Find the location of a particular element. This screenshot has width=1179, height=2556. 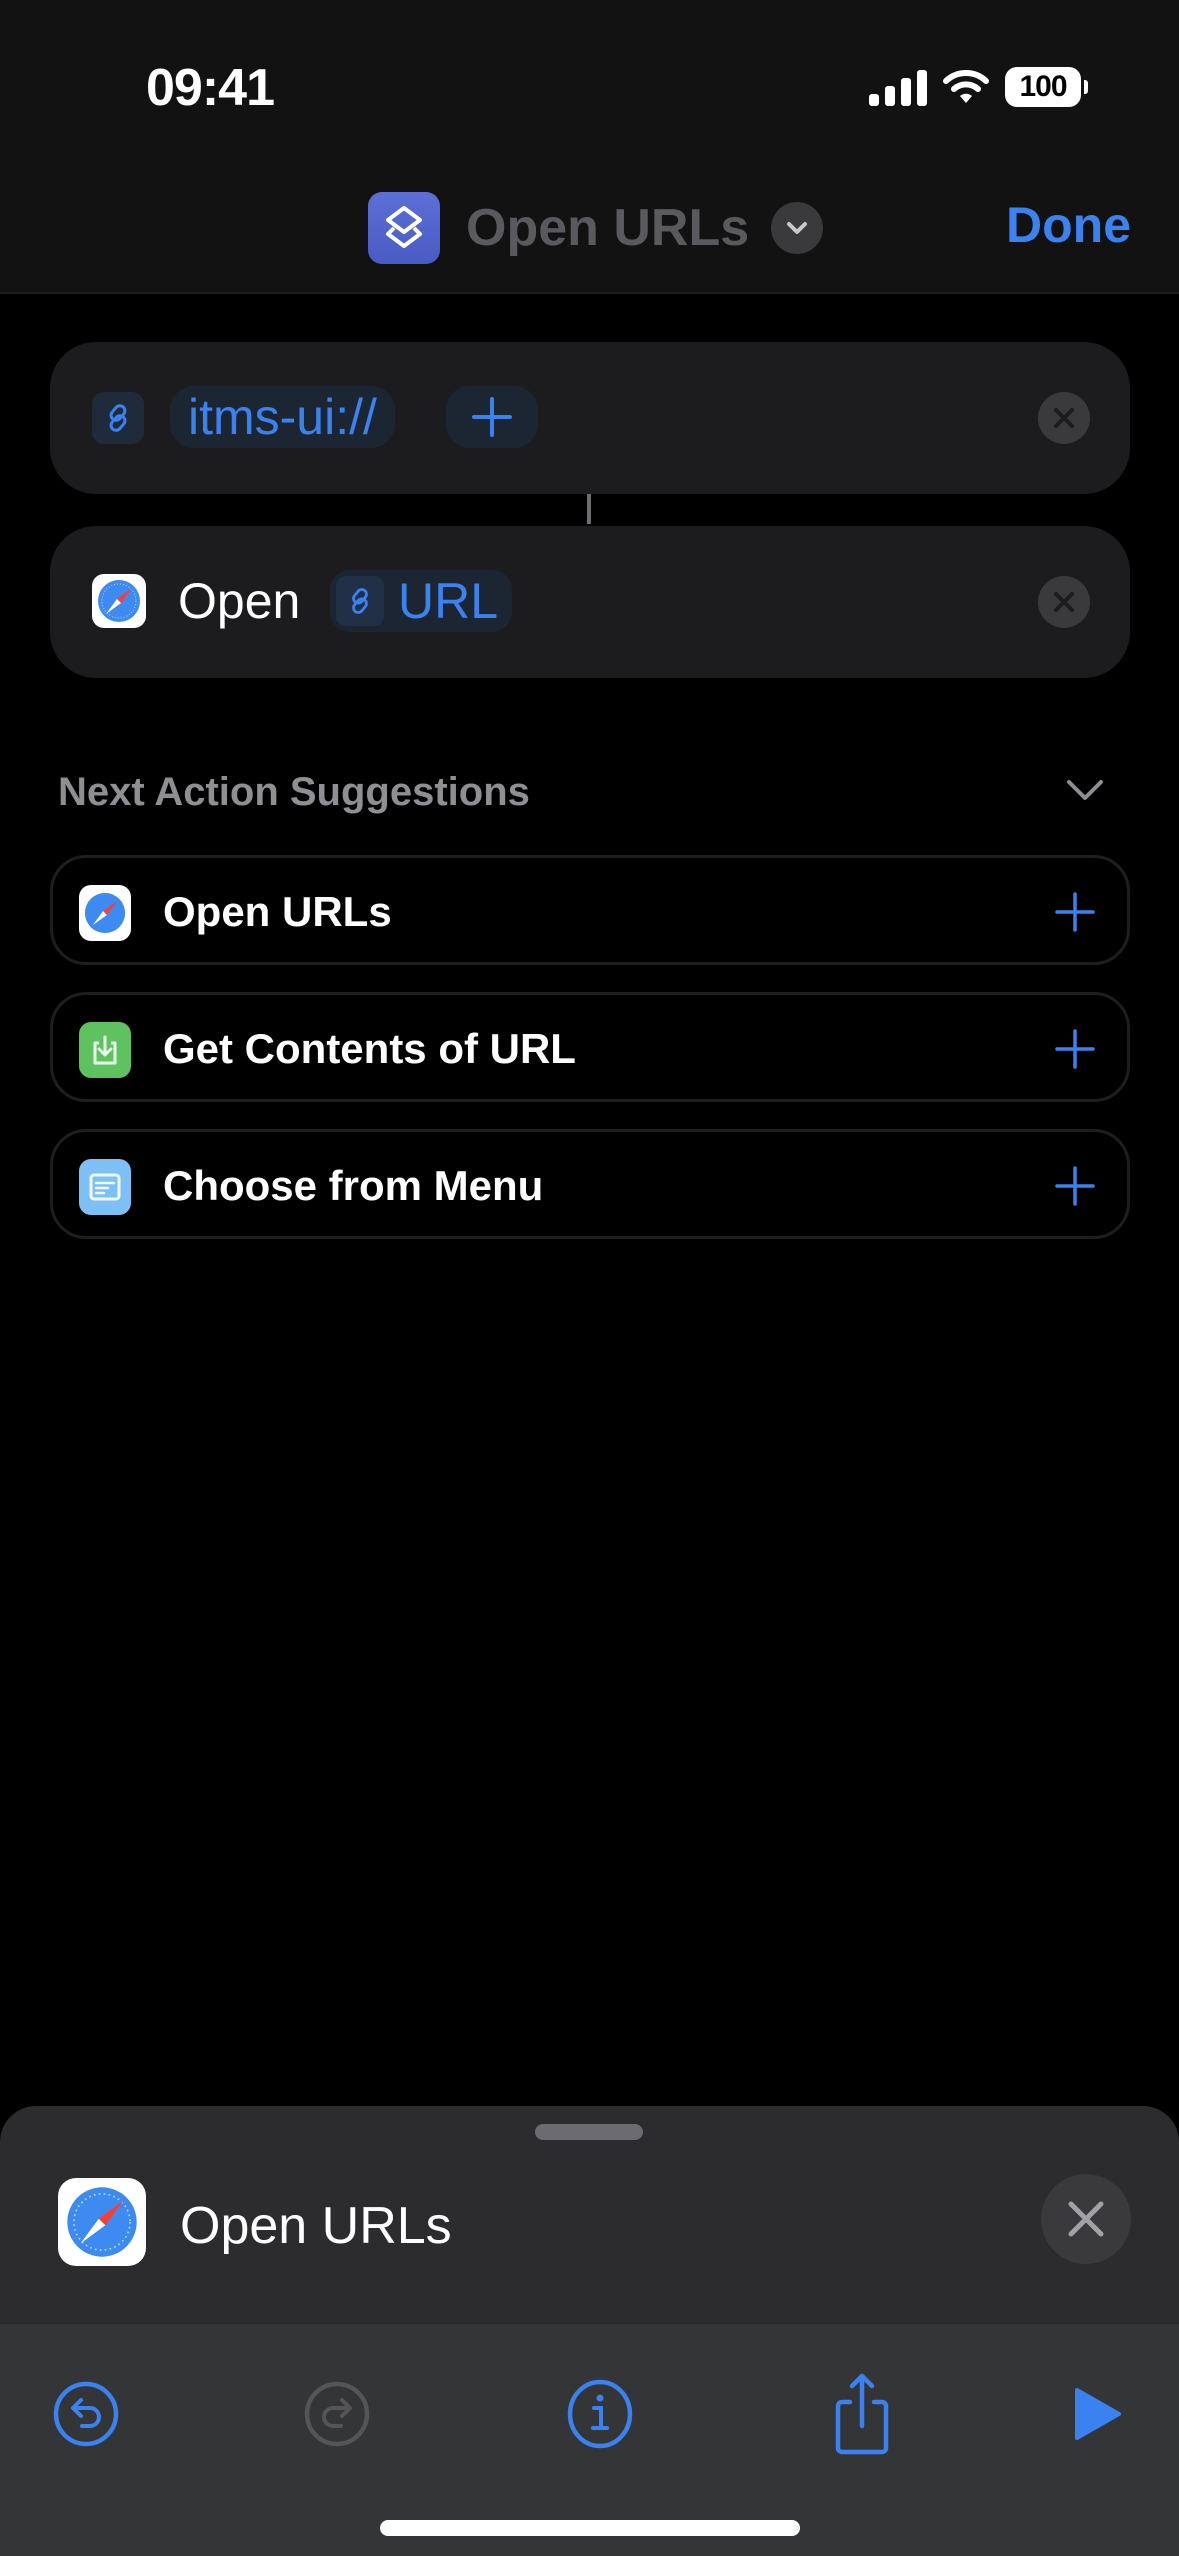

editor-toolbar is located at coordinates (589, 2439).